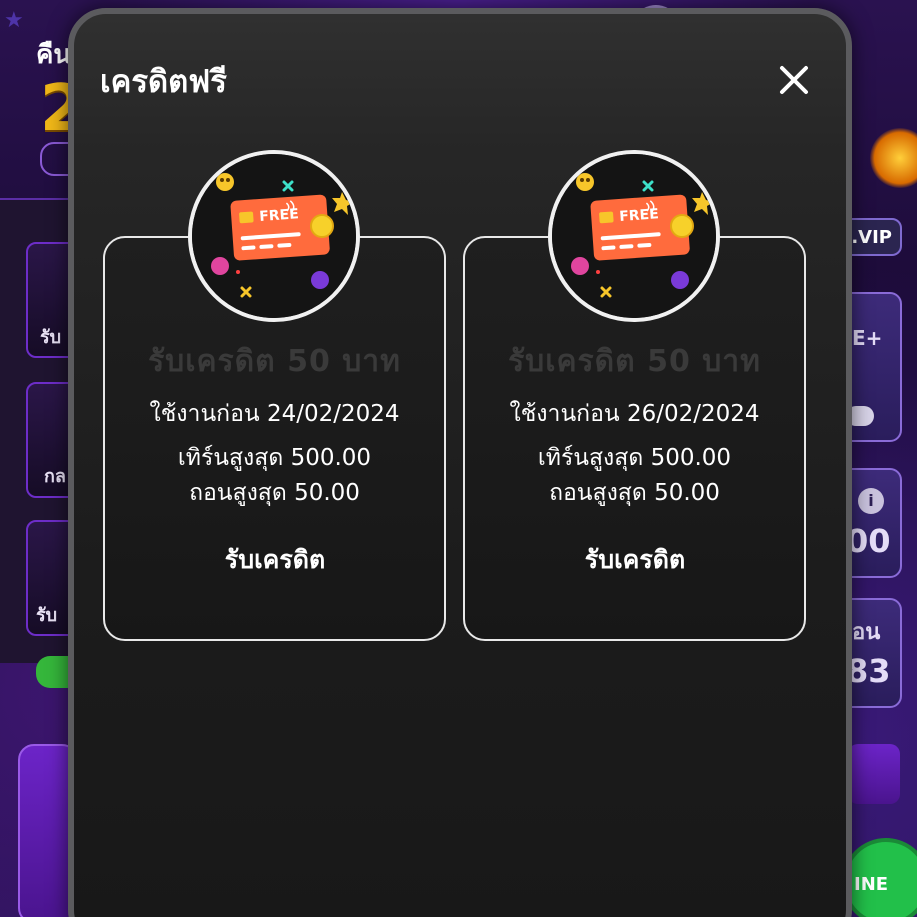 The height and width of the screenshot is (917, 917). Describe the element at coordinates (879, 877) in the screenshot. I see `line-chat-button: INE` at that location.